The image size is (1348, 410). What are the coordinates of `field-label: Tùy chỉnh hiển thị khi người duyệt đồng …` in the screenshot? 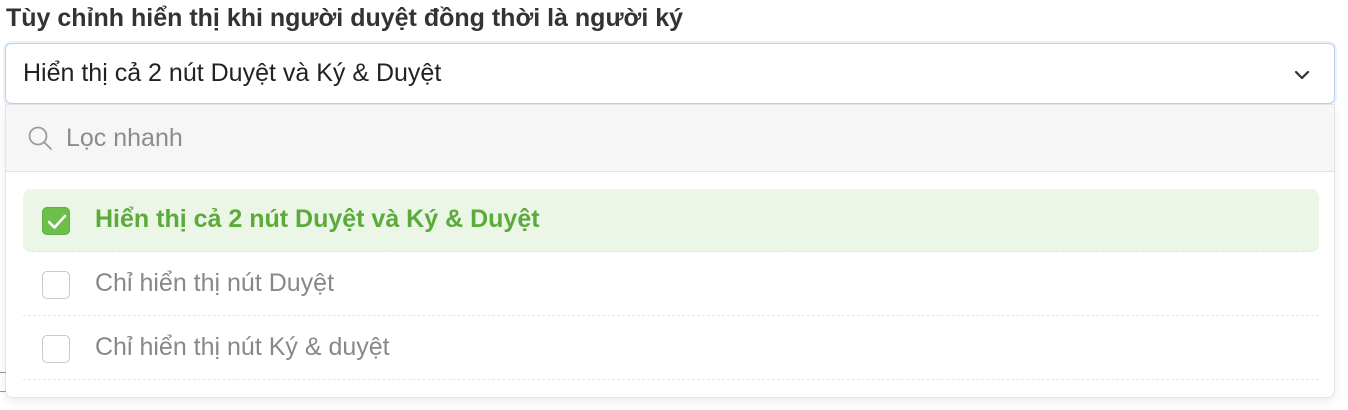 It's located at (345, 18).